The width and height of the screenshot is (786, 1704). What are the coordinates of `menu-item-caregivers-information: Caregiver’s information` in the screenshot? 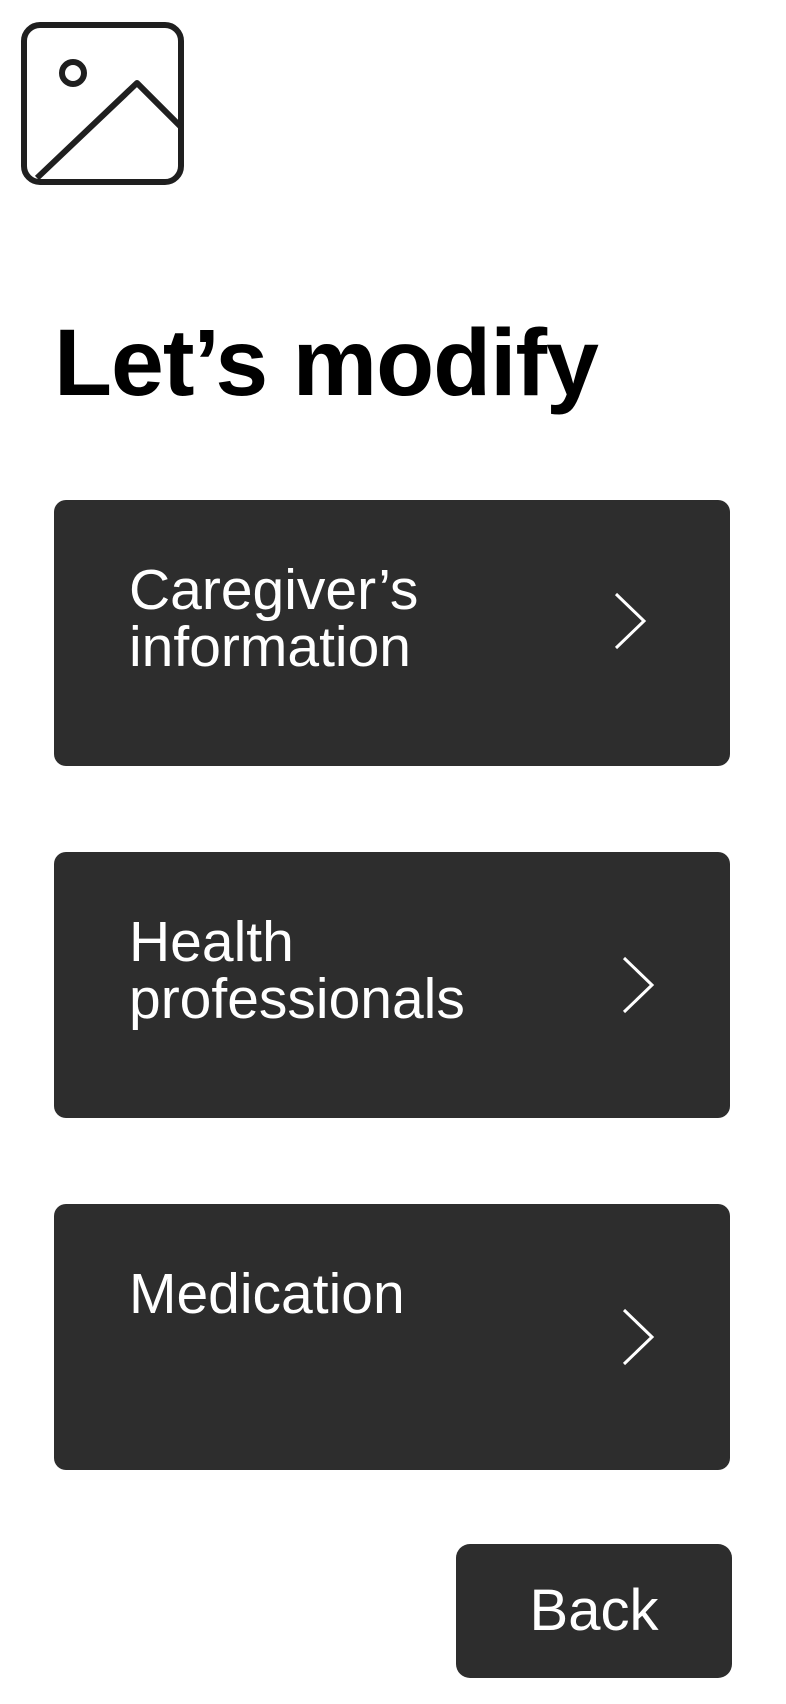 It's located at (392, 633).